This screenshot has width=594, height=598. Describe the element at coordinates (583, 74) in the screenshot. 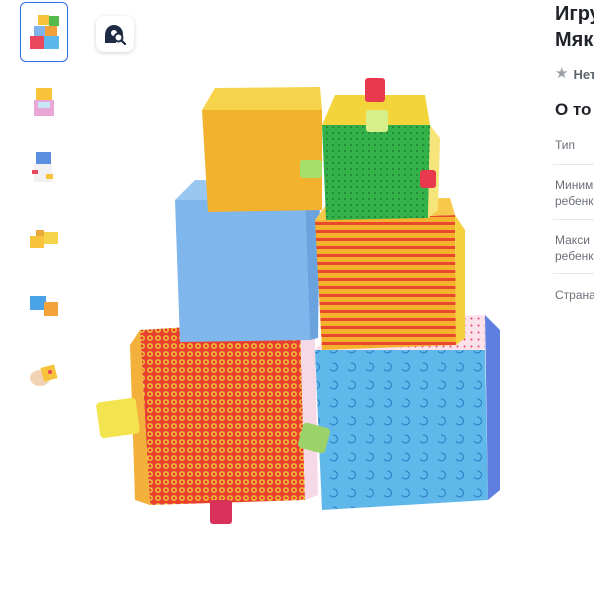

I see `rating-text: Нет` at that location.